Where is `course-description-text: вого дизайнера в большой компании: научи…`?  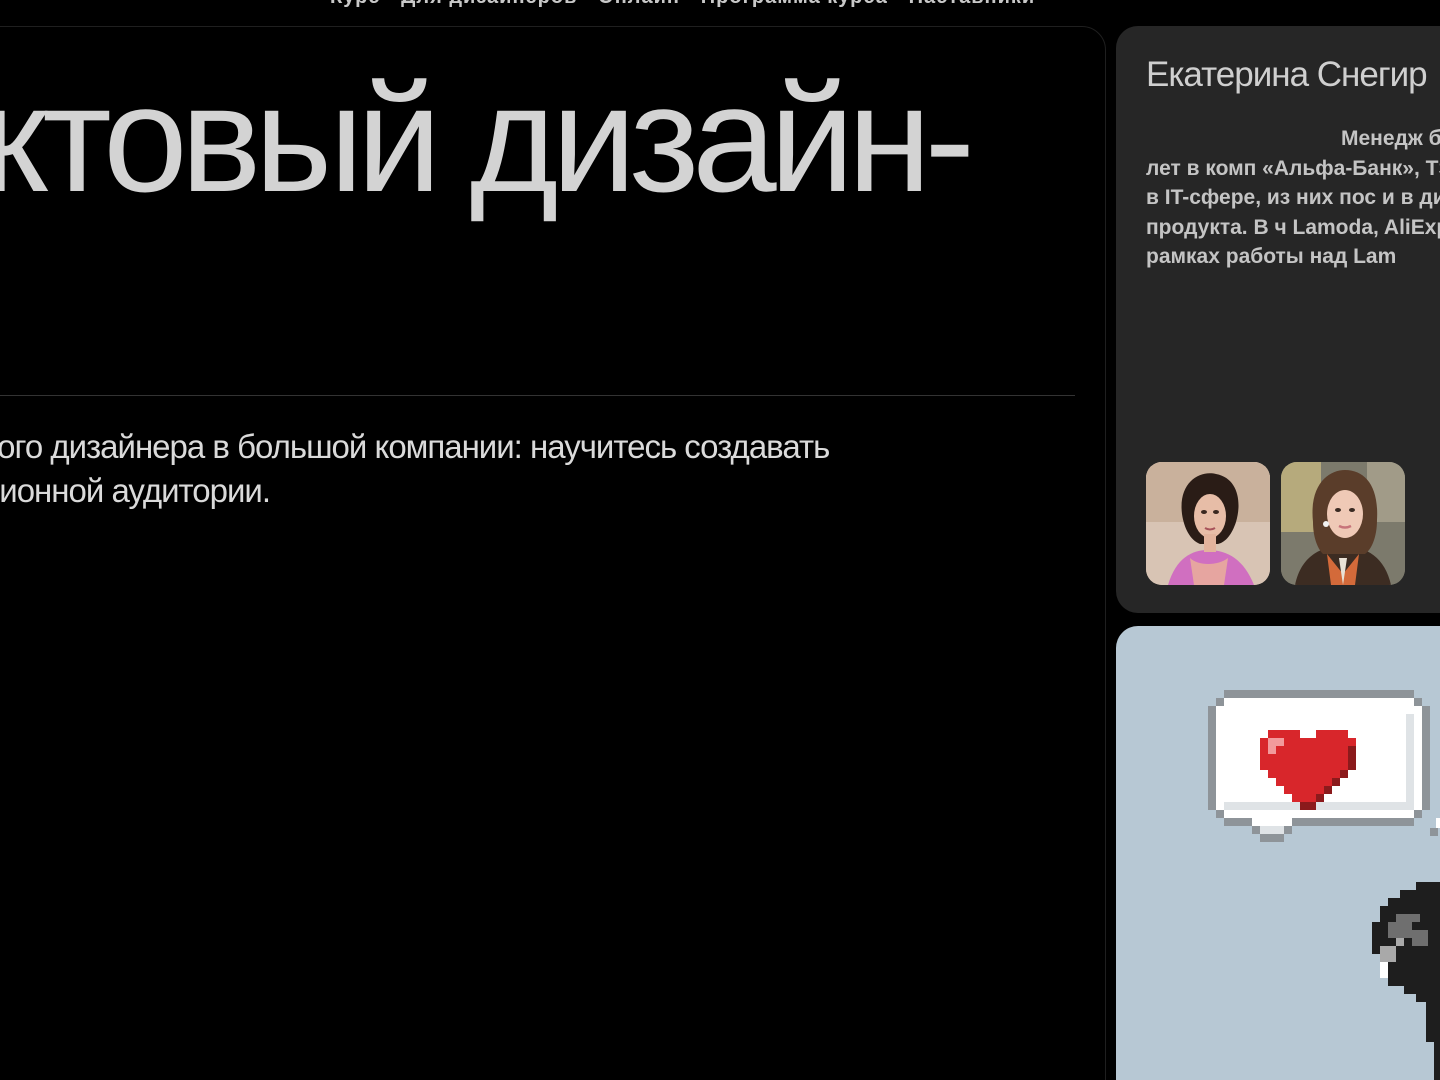 course-description-text: вого дизайнера в большой компании: научи… is located at coordinates (415, 468).